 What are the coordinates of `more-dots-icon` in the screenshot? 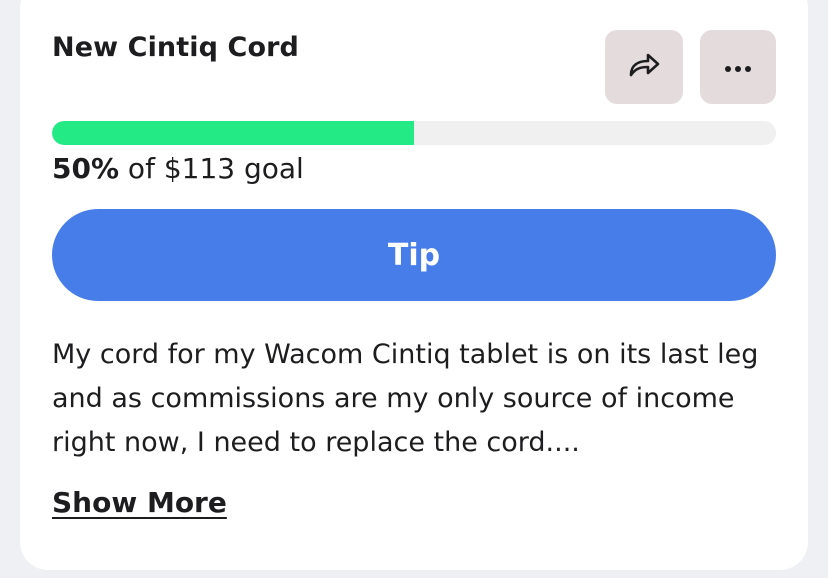 It's located at (738, 67).